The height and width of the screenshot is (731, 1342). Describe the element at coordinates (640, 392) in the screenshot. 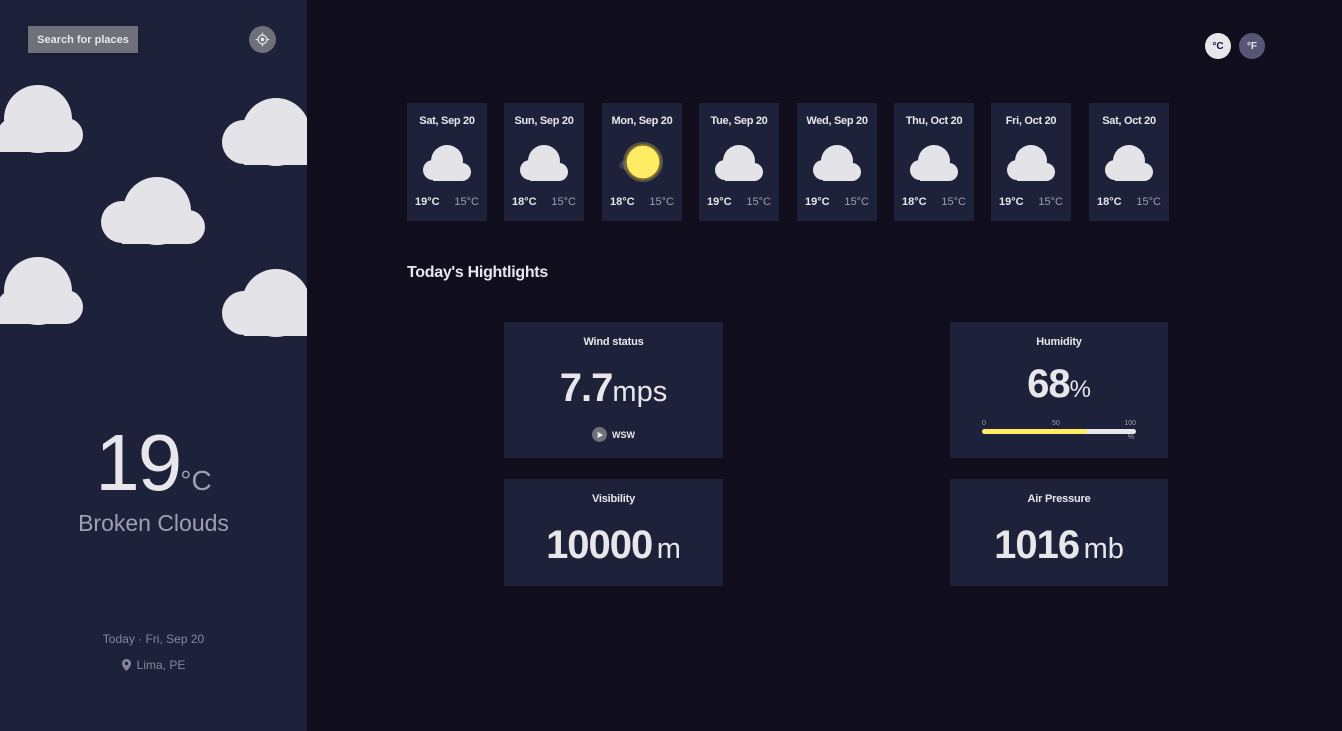

I see `wind-unit: mps` at that location.